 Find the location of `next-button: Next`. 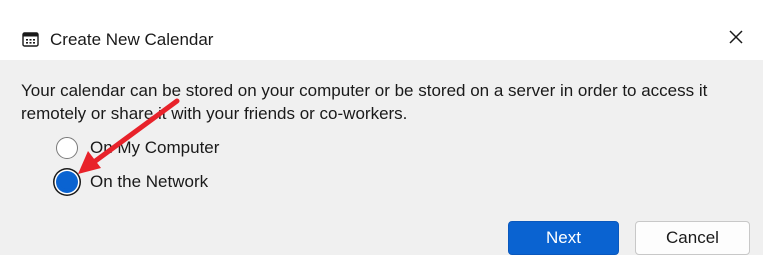

next-button: Next is located at coordinates (563, 238).